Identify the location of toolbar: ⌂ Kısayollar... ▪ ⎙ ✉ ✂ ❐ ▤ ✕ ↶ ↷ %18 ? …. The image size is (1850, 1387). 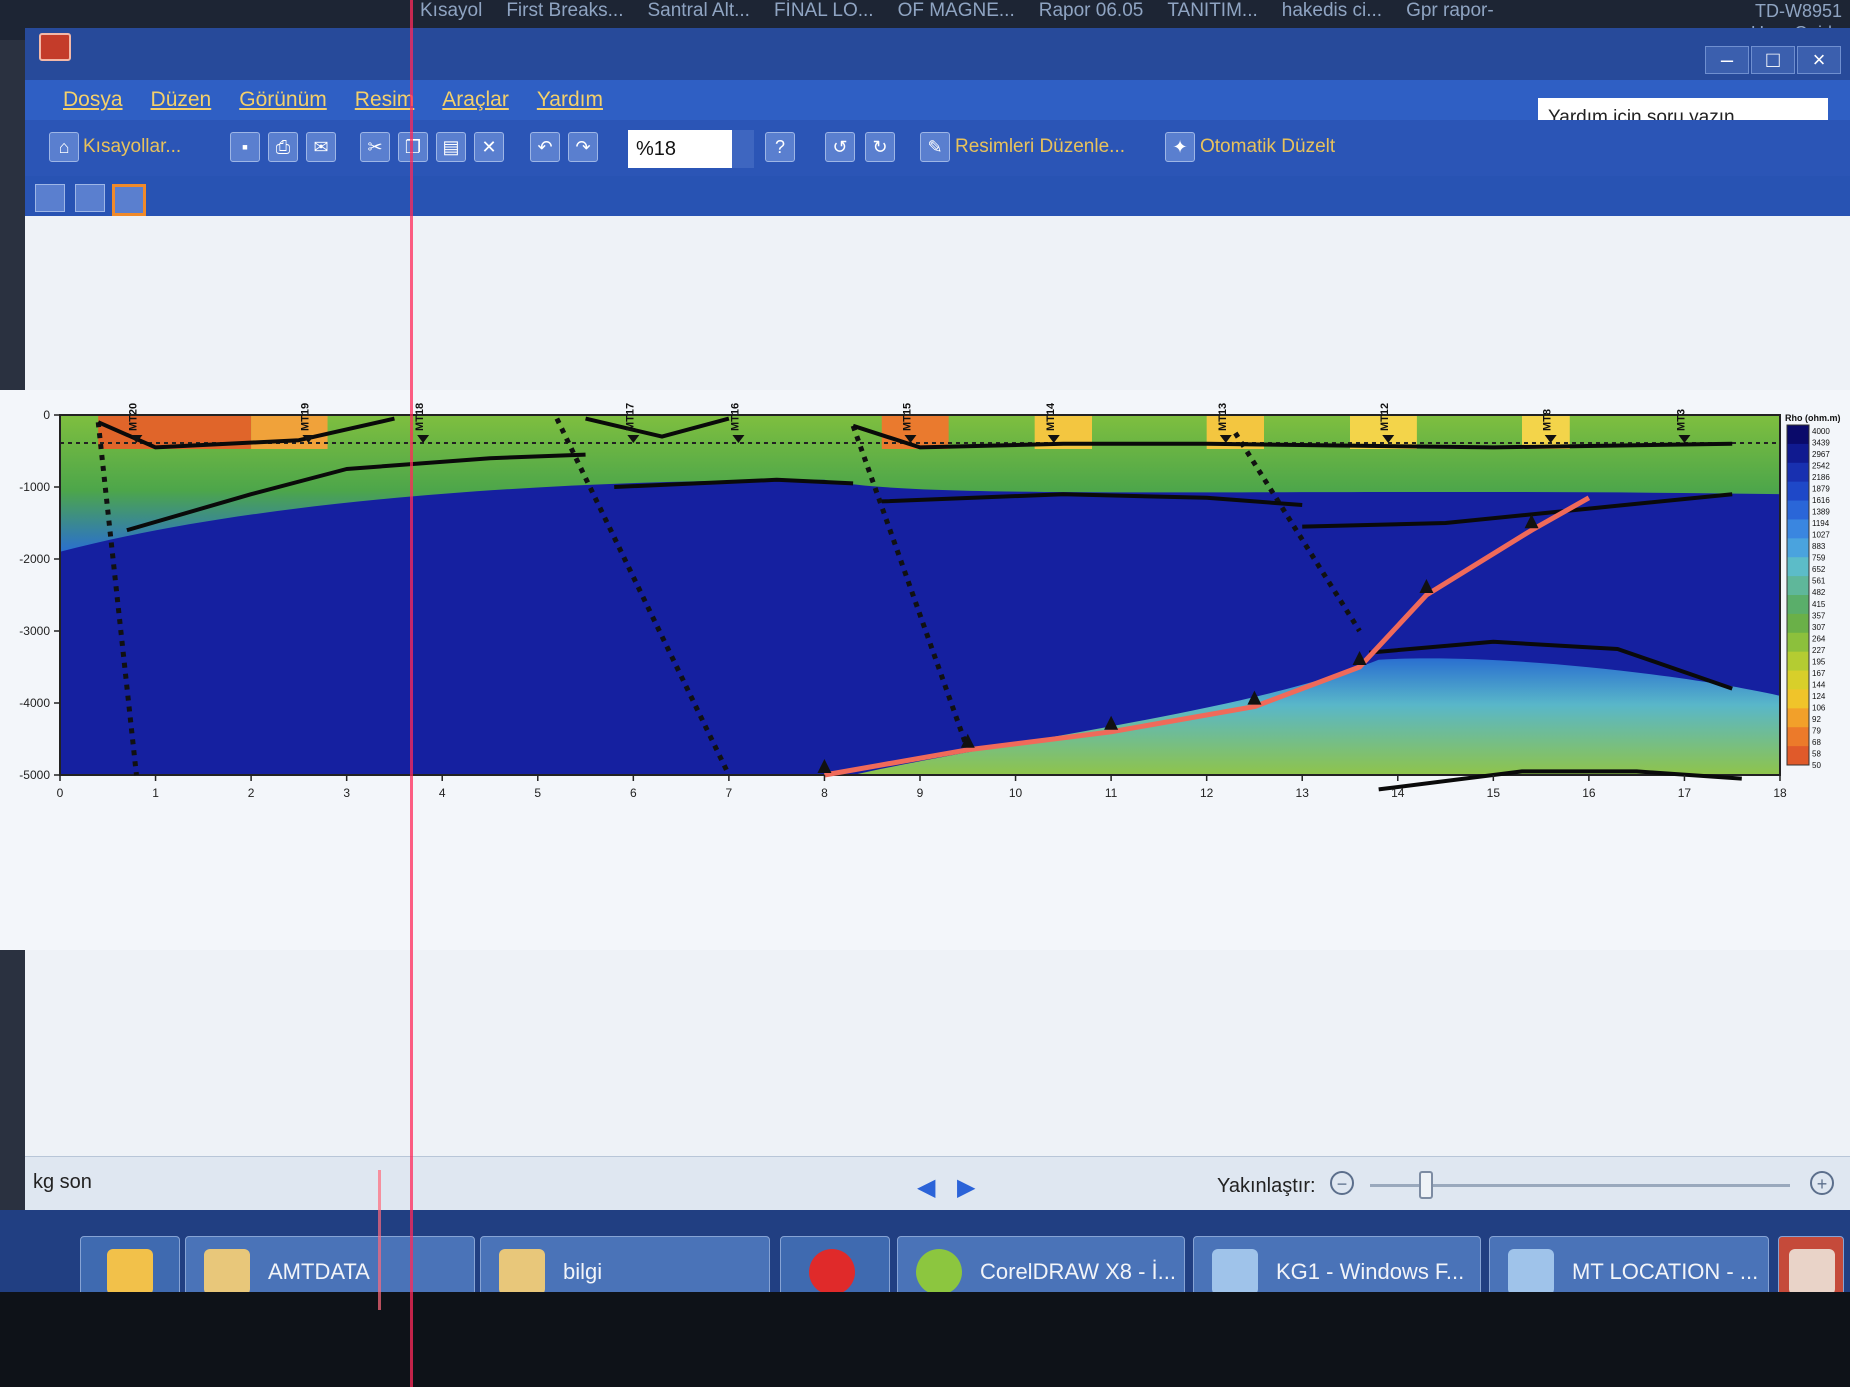
(937, 148).